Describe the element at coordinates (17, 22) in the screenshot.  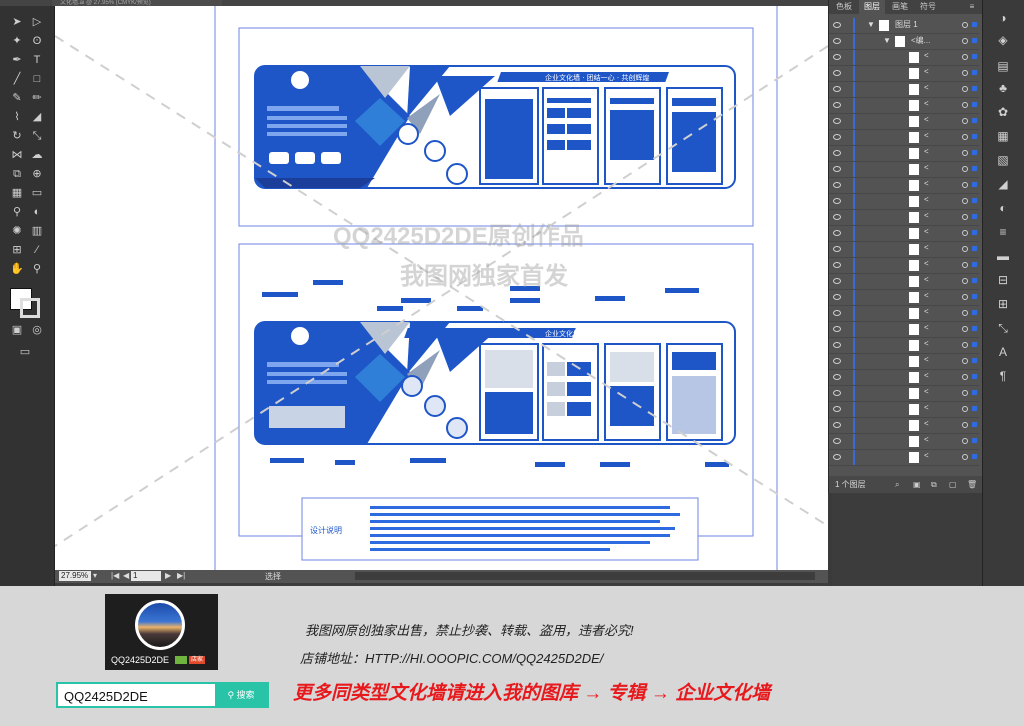
I see `selection-tool-icon: ➤` at that location.